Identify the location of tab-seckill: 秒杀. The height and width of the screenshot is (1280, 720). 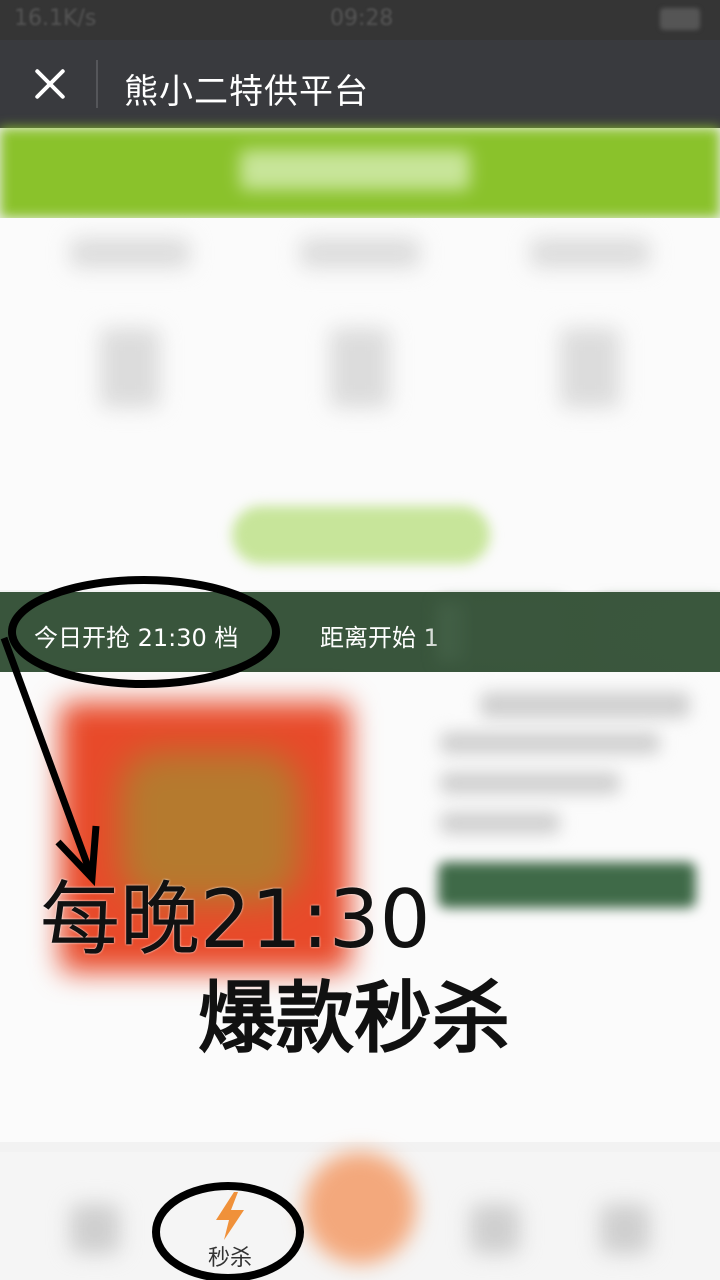
(230, 1228).